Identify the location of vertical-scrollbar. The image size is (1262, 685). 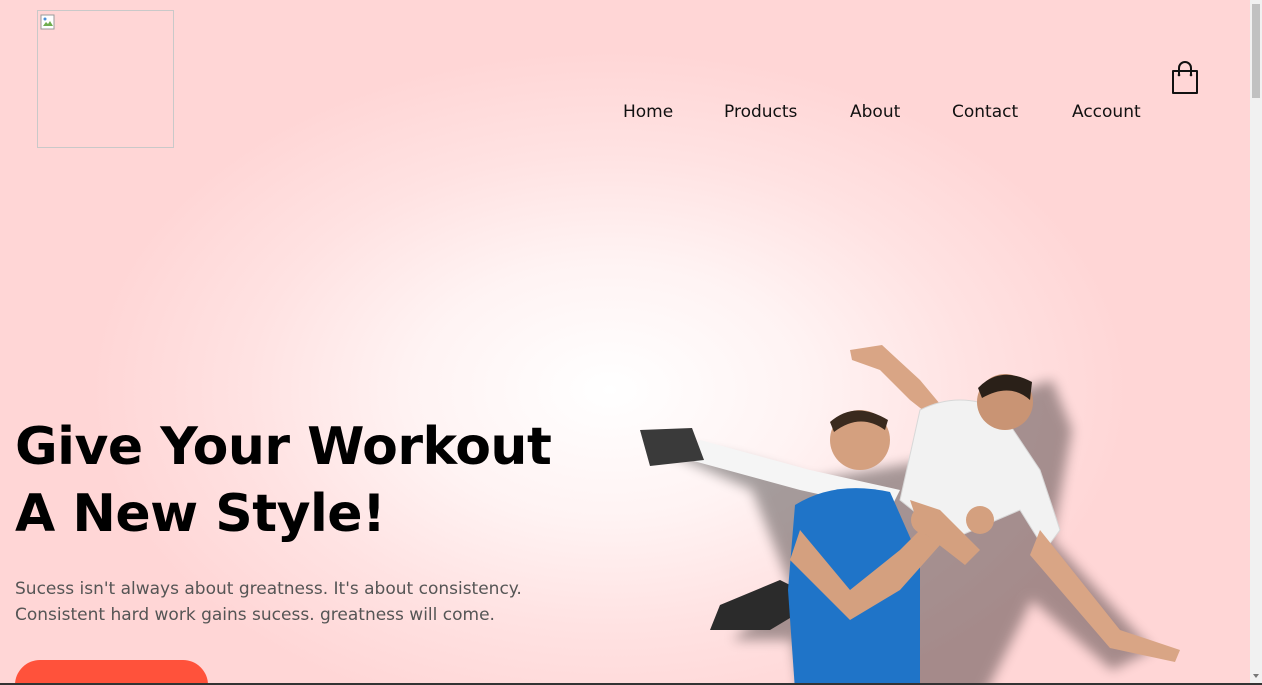
(1256, 342).